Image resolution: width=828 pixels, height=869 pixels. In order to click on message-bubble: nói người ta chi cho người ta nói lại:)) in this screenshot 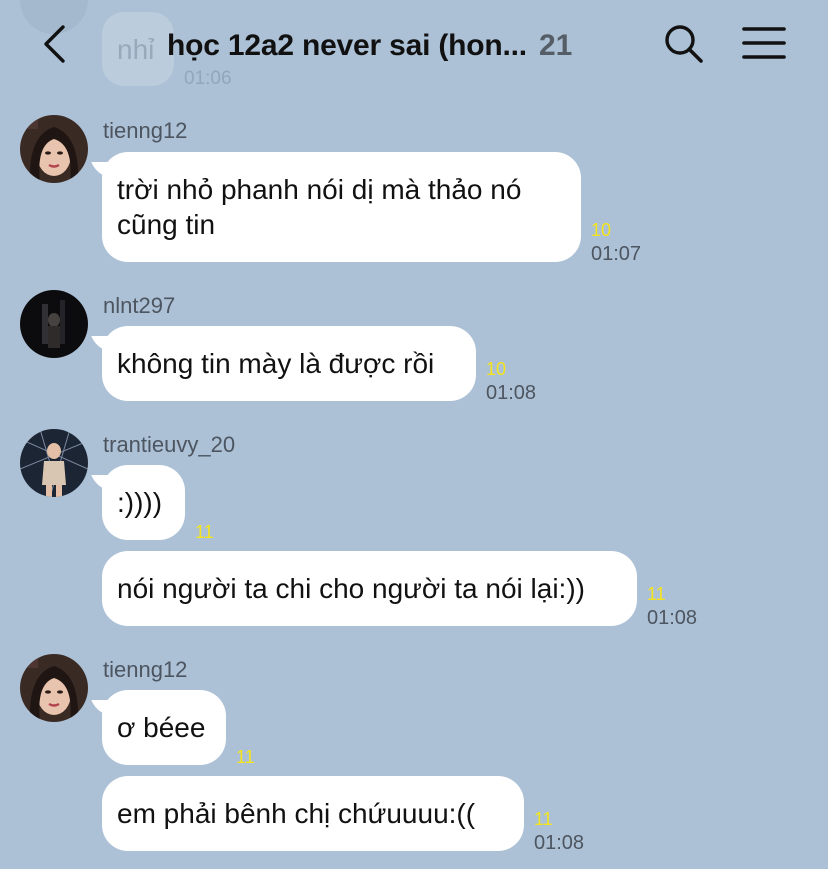, I will do `click(369, 588)`.